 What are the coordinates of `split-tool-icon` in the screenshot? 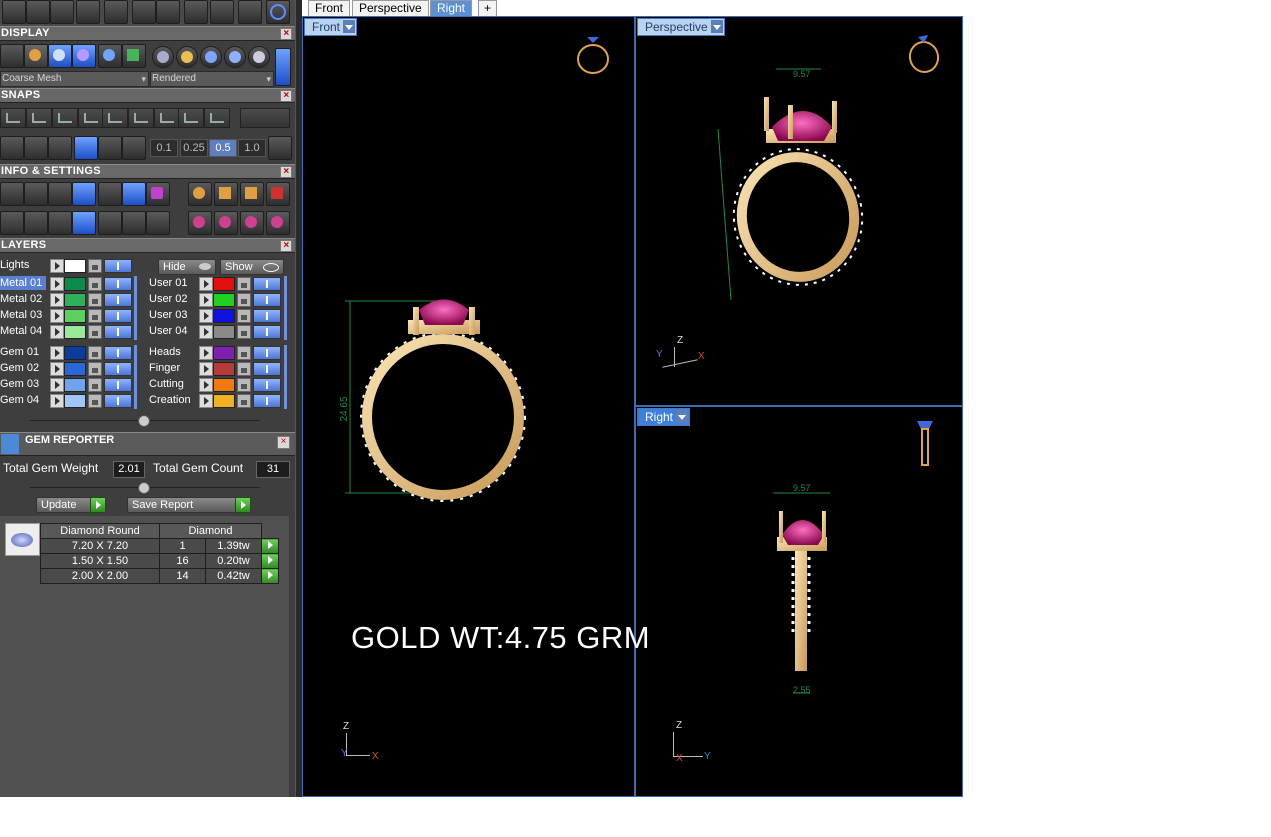 It's located at (222, 12).